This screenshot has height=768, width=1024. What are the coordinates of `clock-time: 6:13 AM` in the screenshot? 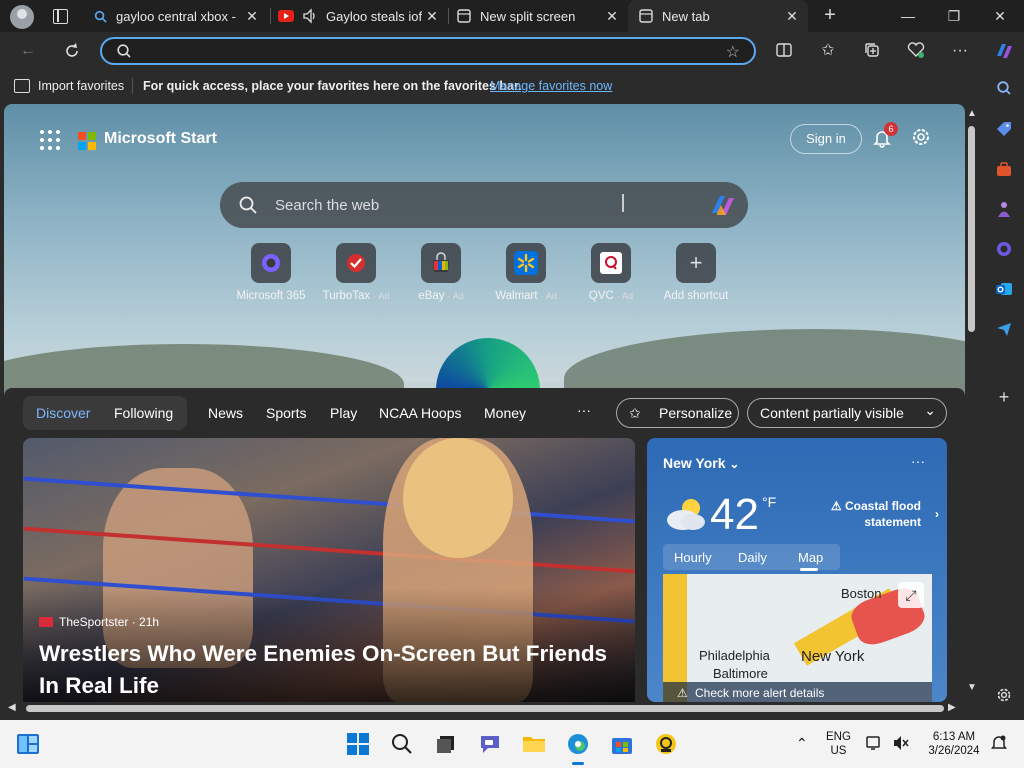 It's located at (954, 737).